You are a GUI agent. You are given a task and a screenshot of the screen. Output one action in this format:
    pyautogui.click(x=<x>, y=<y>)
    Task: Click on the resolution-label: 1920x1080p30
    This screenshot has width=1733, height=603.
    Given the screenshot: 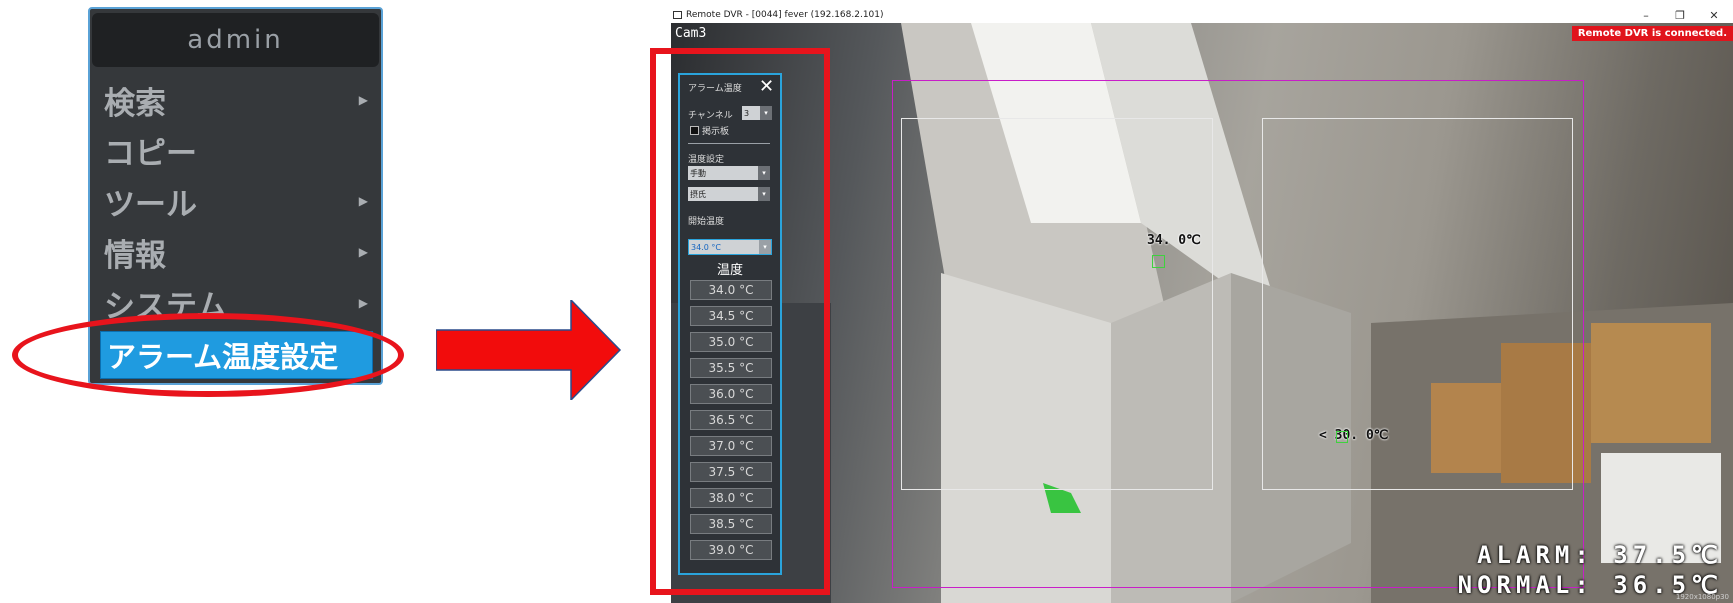 What is the action you would take?
    pyautogui.click(x=1702, y=597)
    